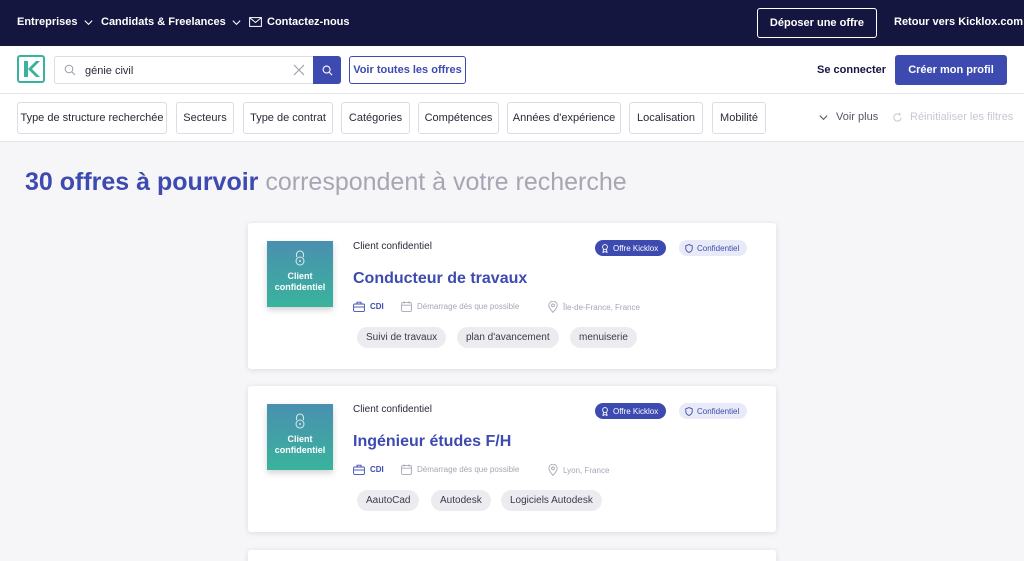 This screenshot has width=1024, height=561. I want to click on login-link: Se connecter, so click(851, 70).